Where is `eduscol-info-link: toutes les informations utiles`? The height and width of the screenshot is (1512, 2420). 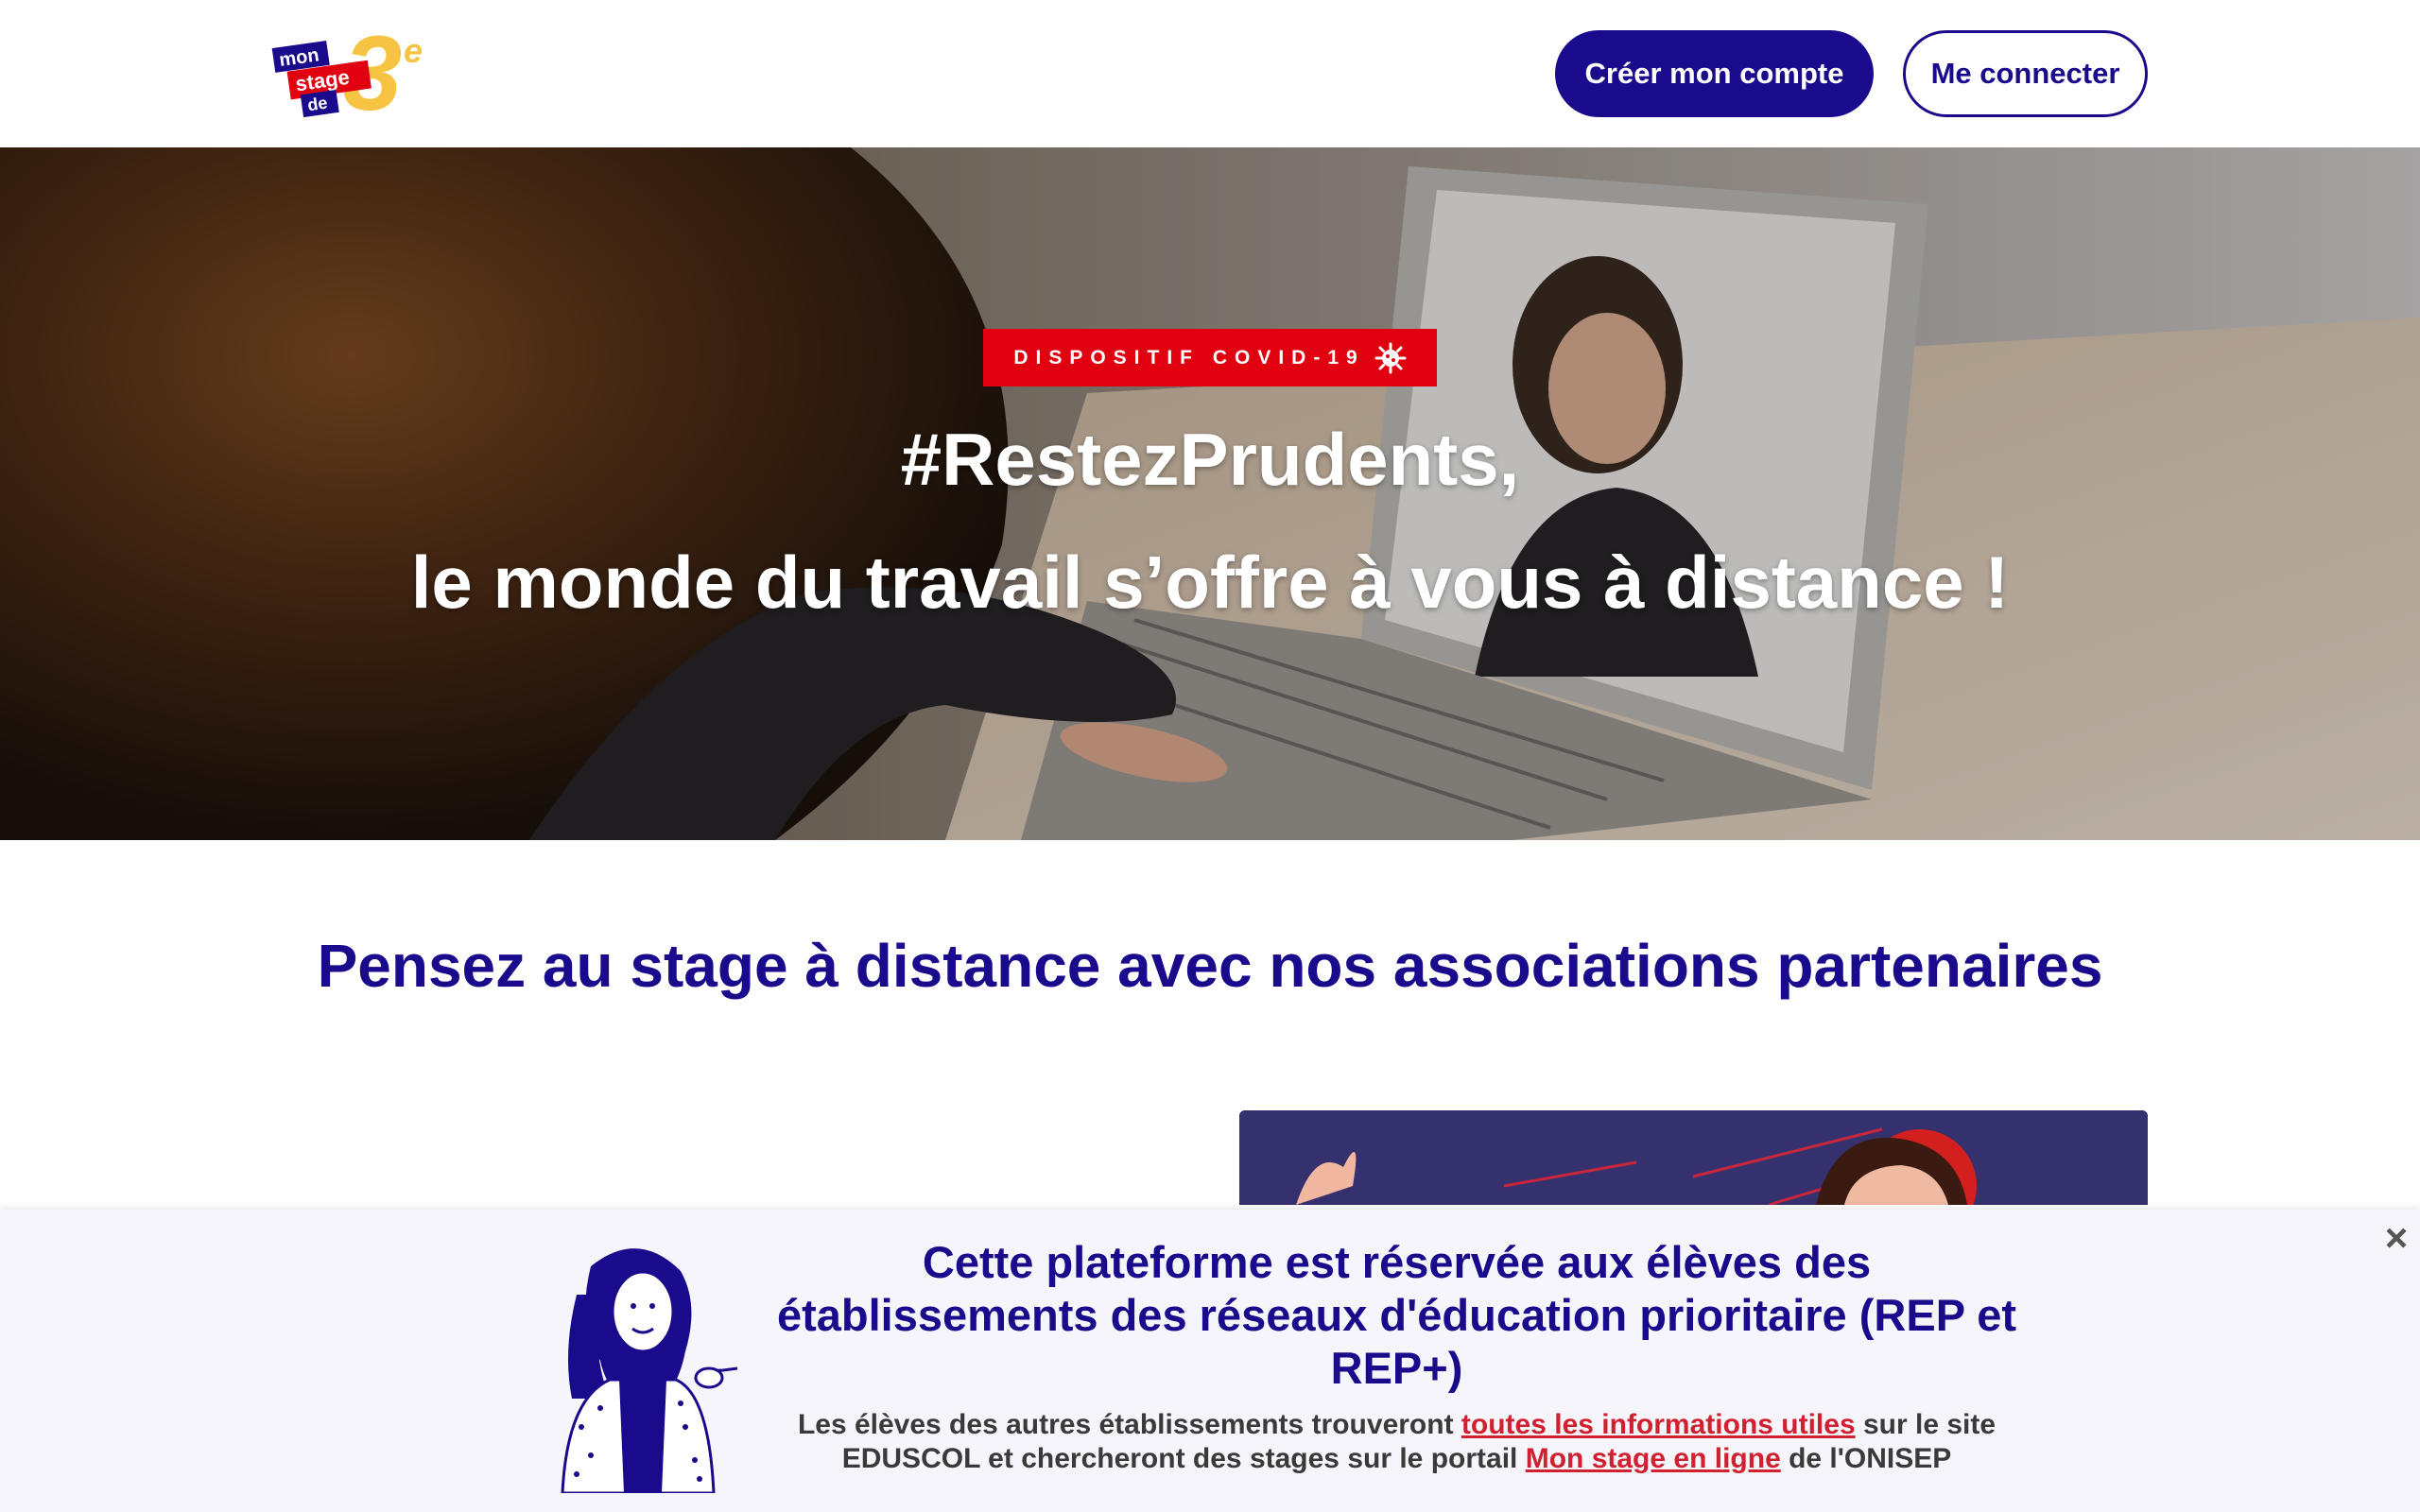
eduscol-info-link: toutes les informations utiles is located at coordinates (1658, 1424).